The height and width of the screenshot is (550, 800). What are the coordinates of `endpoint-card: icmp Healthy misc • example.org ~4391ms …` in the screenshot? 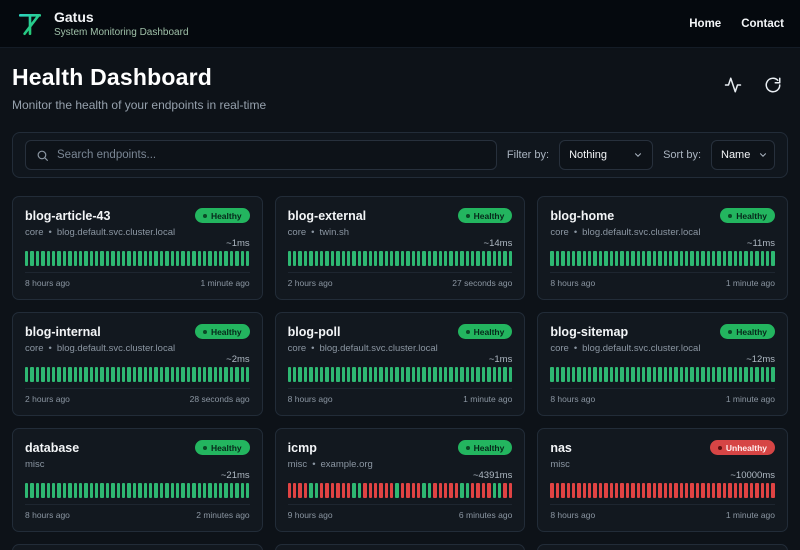 It's located at (400, 480).